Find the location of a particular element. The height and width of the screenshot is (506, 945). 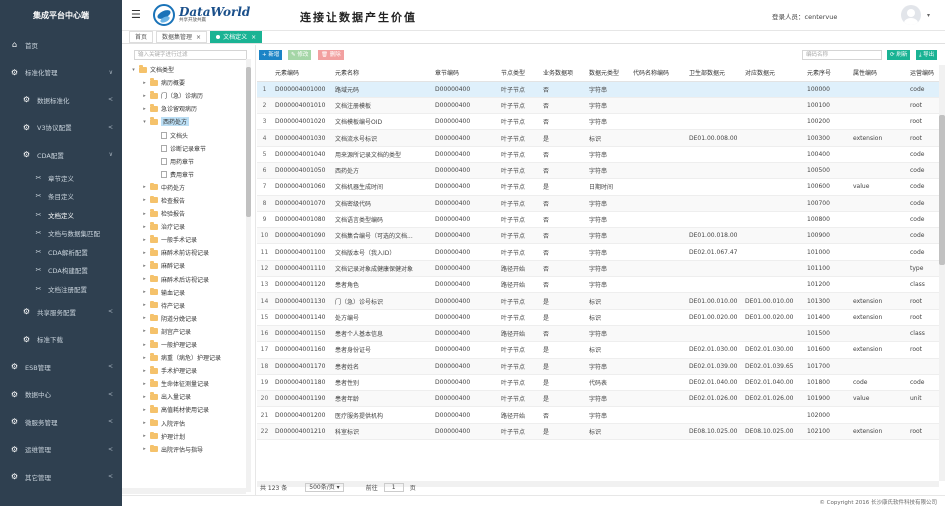

chevron-down-icon: ▾ is located at coordinates (928, 15).